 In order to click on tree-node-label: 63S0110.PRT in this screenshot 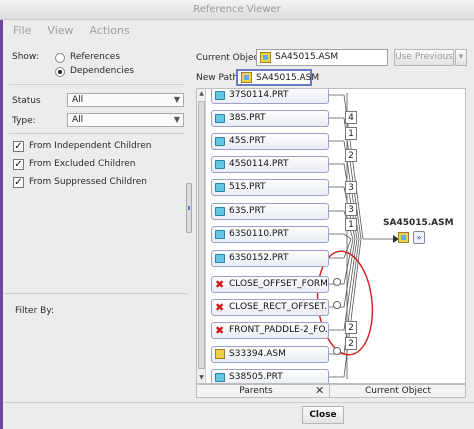, I will do `click(259, 234)`.